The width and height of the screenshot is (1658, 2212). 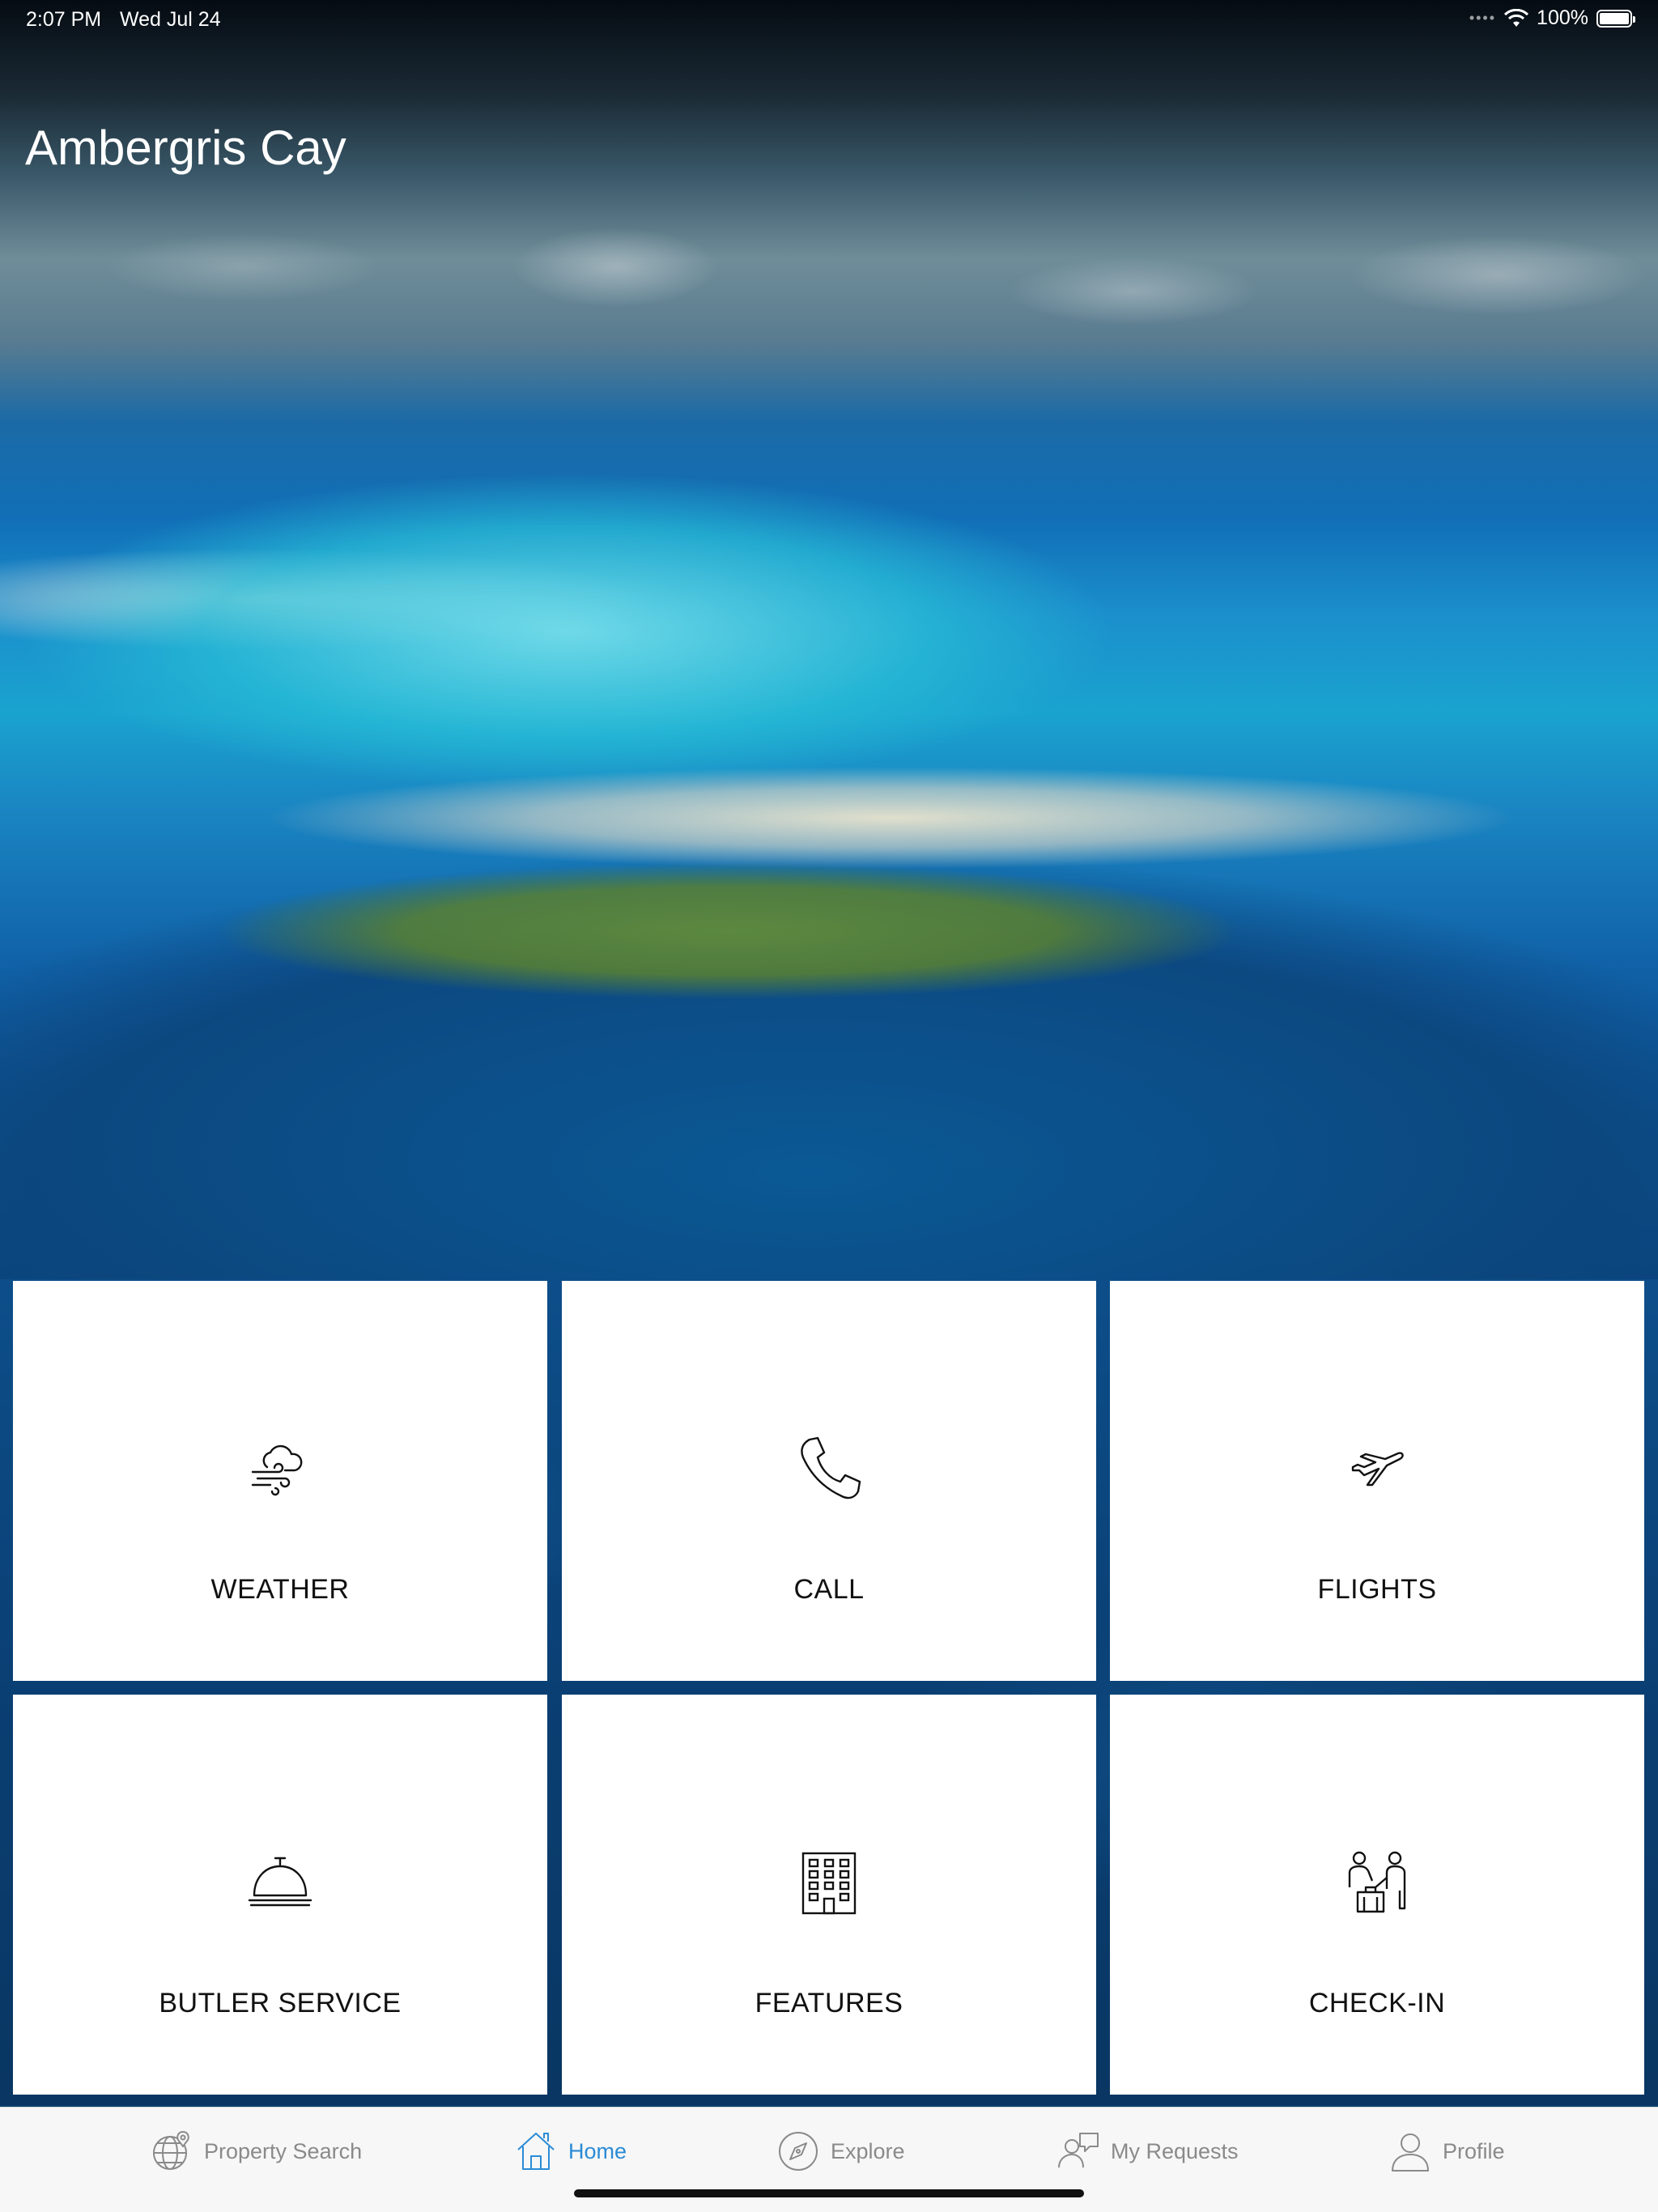 I want to click on page-title: Ambergris Cay, so click(x=185, y=148).